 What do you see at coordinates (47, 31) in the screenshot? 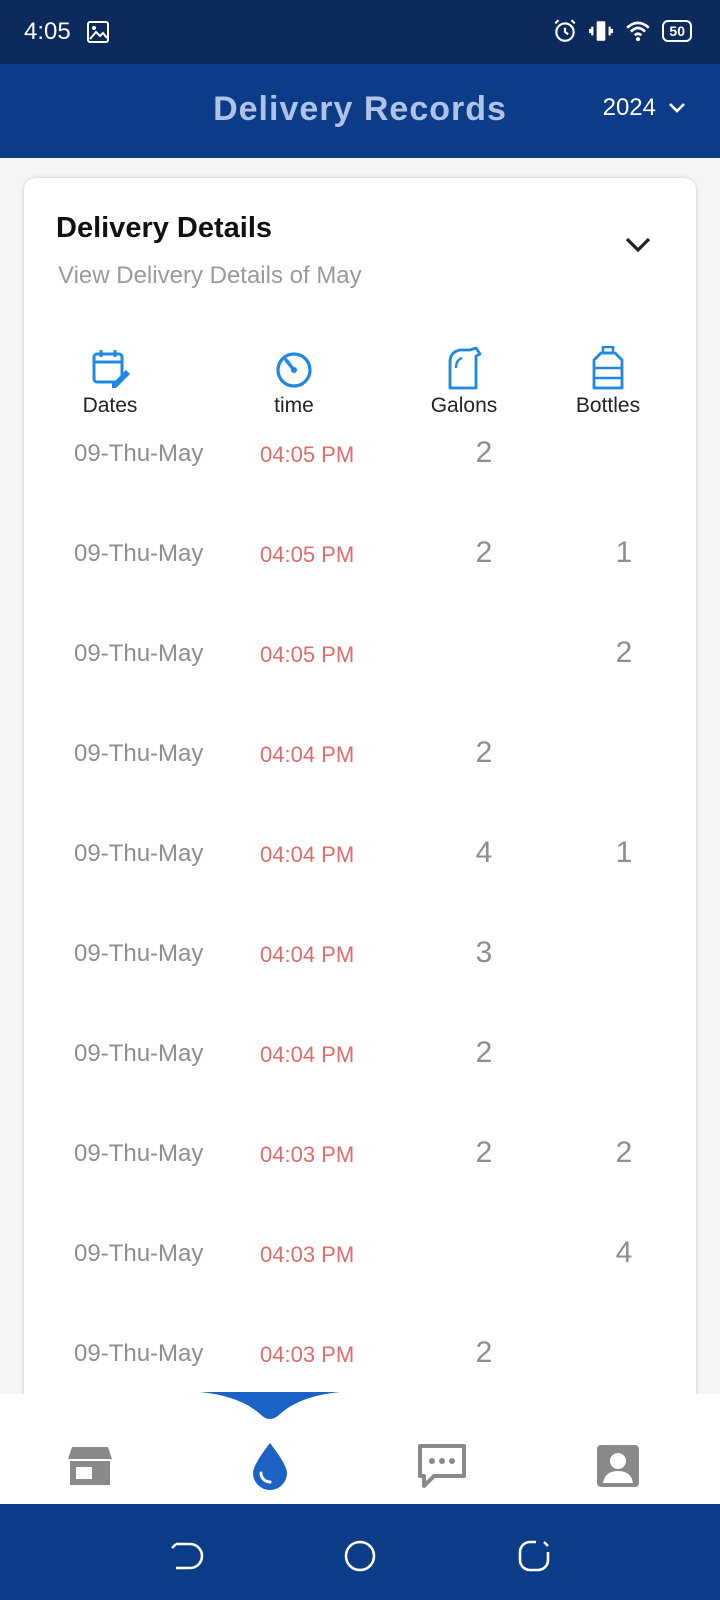
I see `status-time: 4:05` at bounding box center [47, 31].